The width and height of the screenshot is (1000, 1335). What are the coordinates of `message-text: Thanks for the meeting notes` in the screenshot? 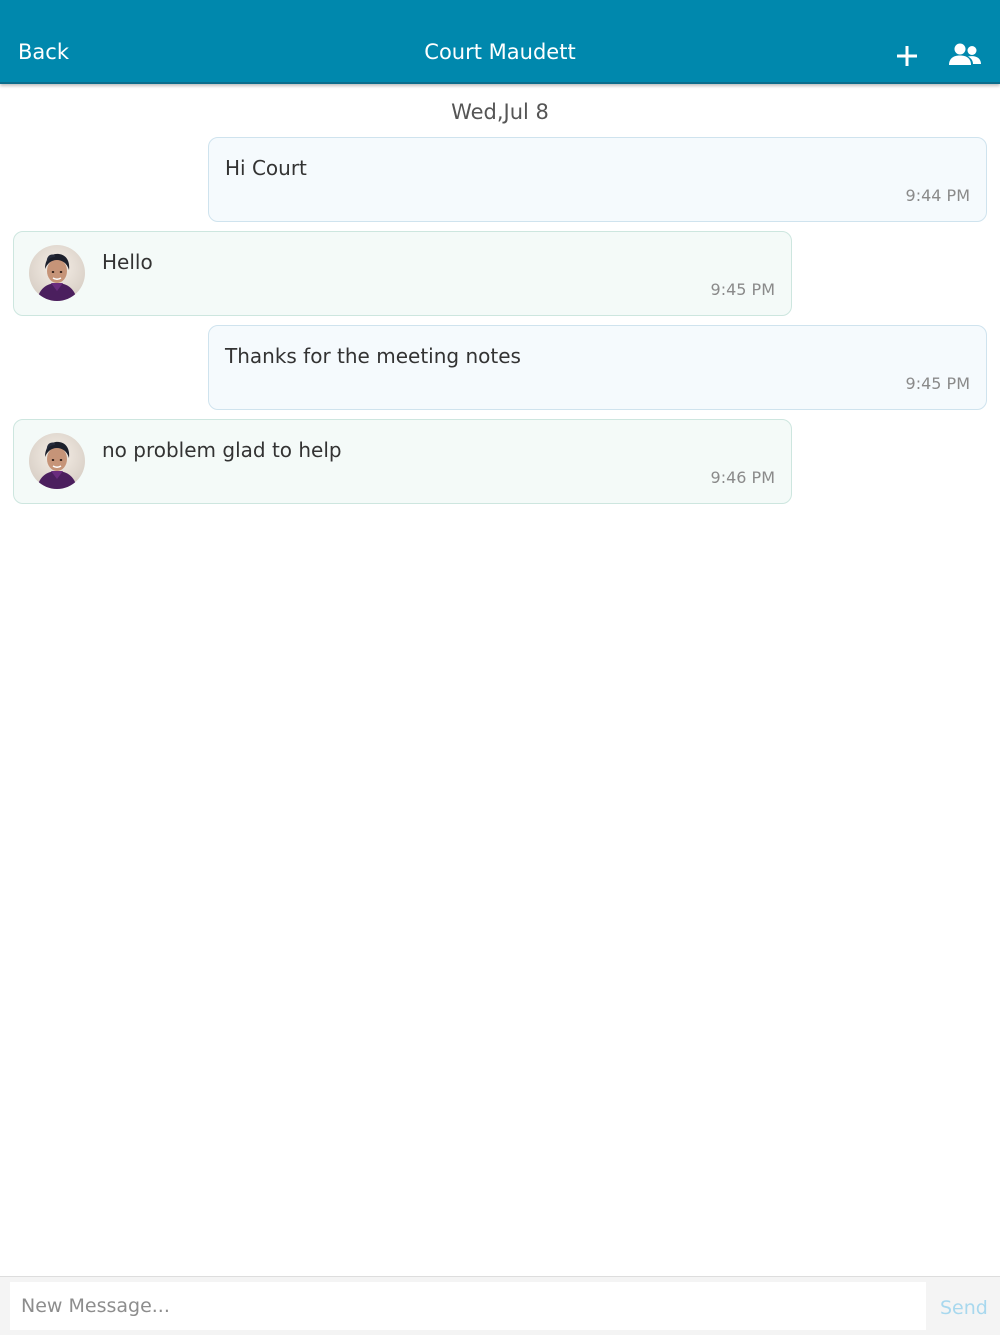 It's located at (373, 356).